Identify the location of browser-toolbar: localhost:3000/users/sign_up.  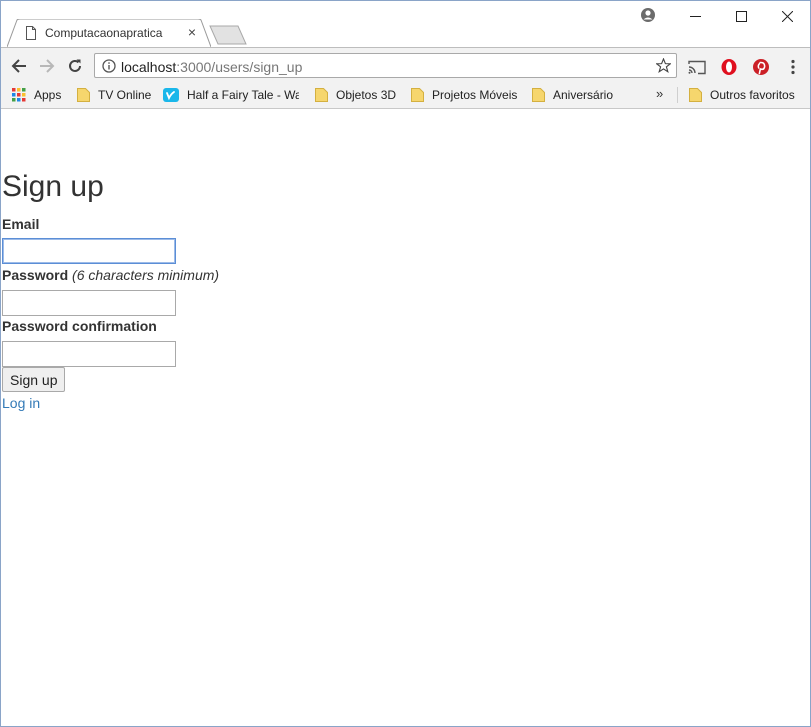
(405, 65).